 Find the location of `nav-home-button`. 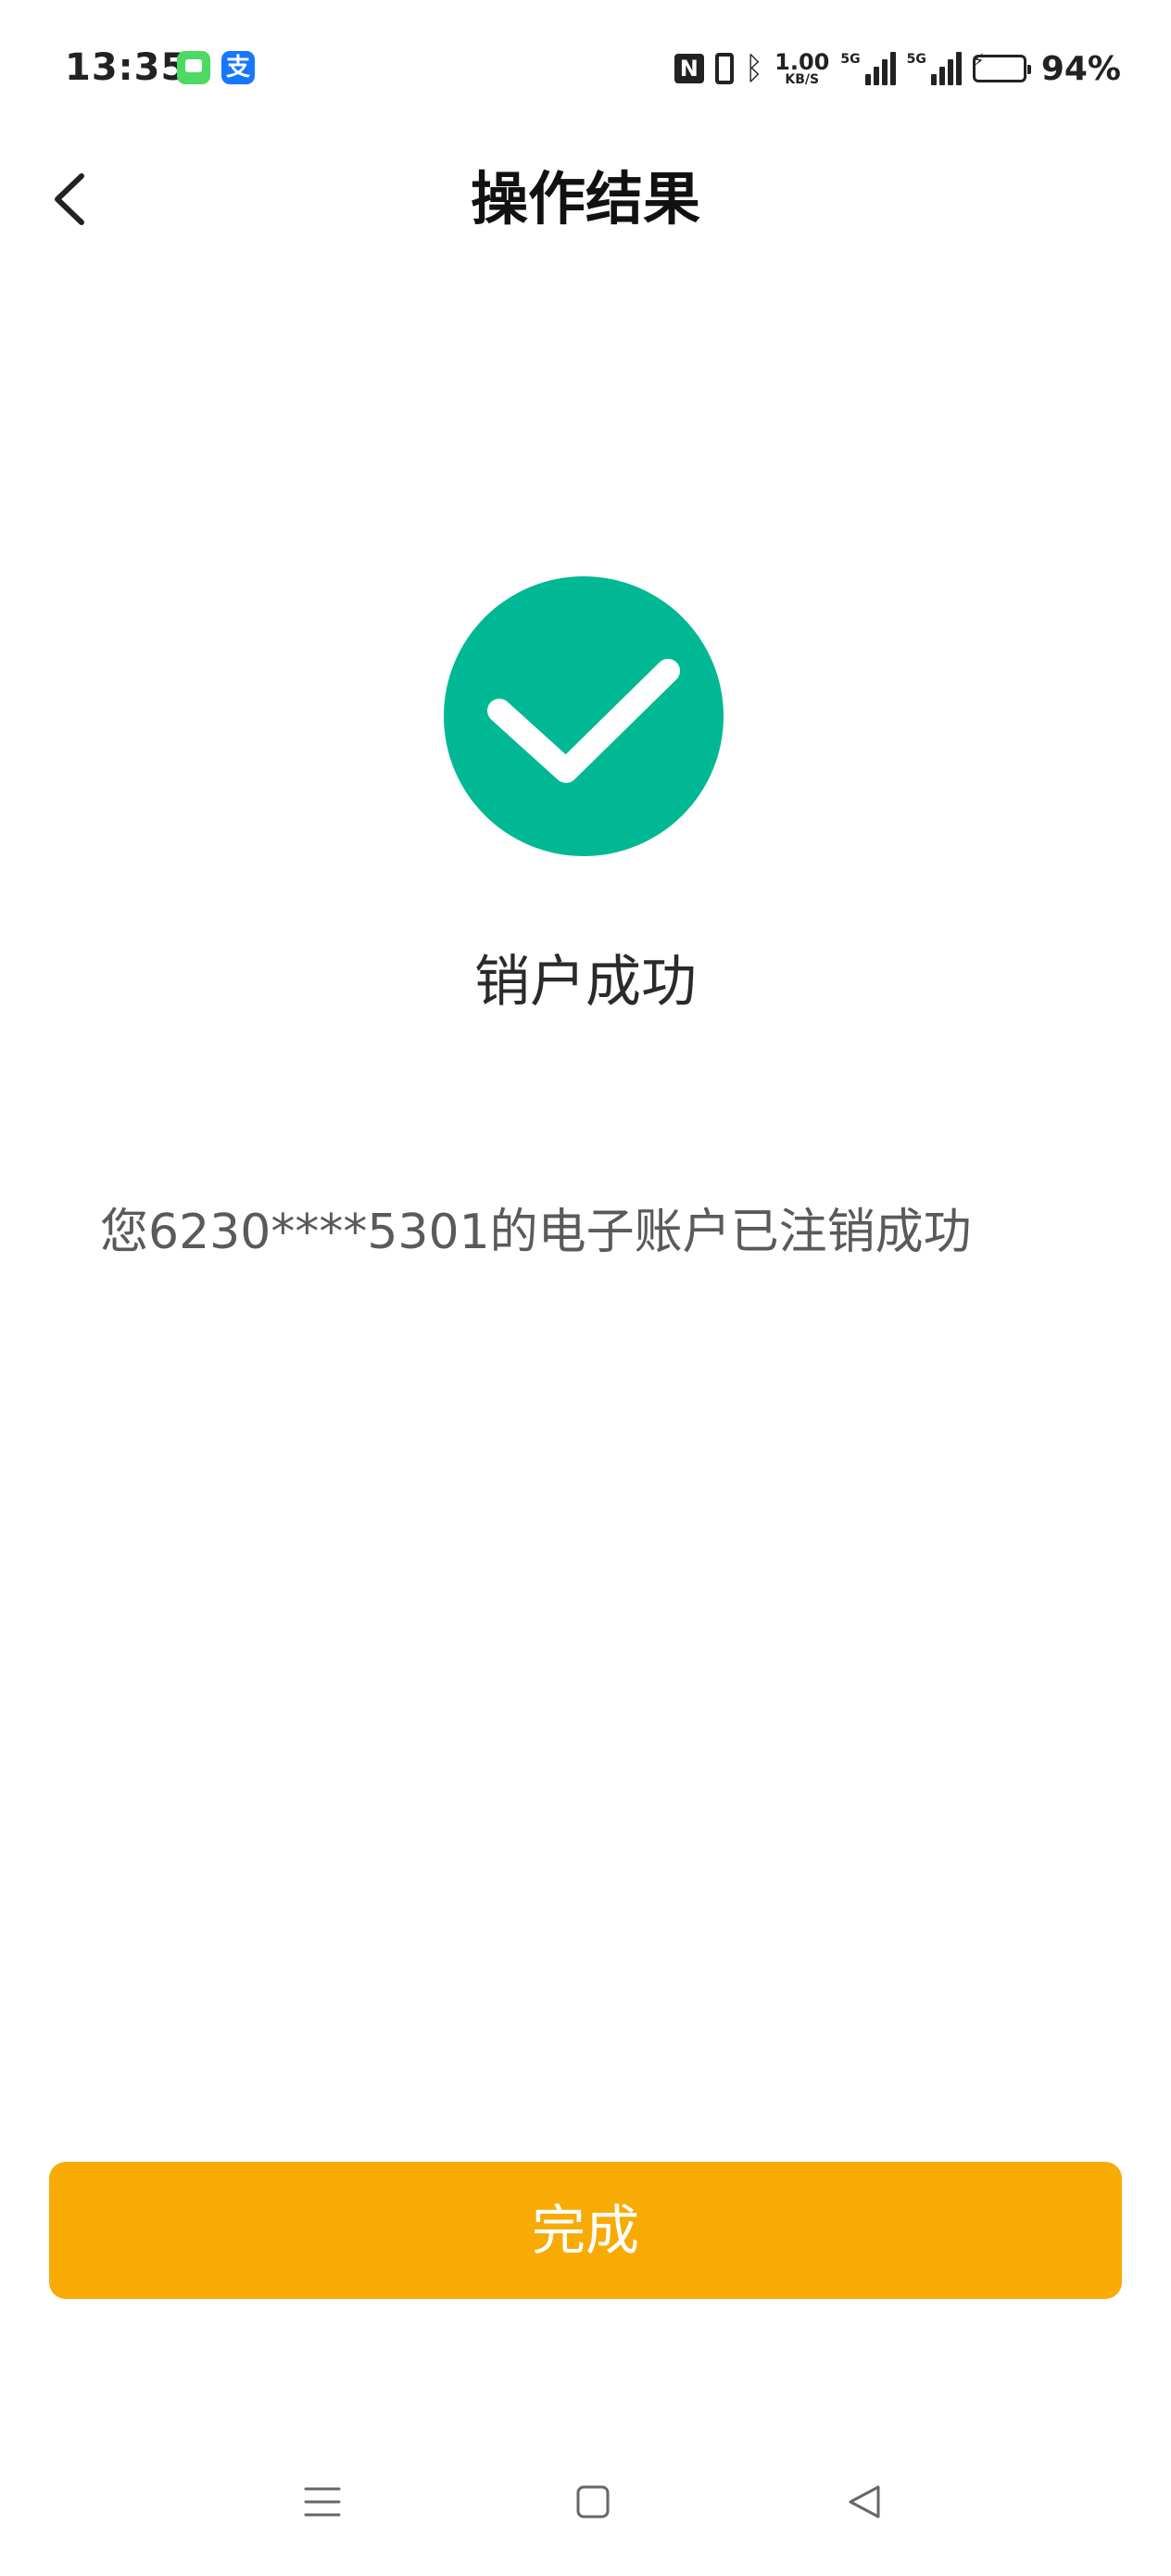

nav-home-button is located at coordinates (593, 2502).